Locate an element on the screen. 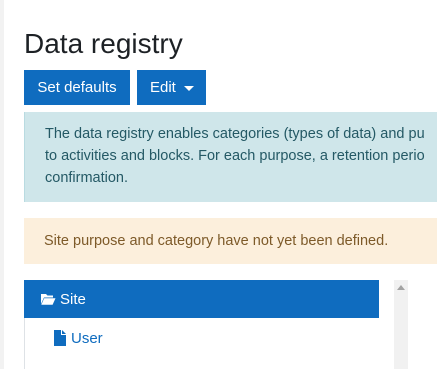  info-alert-line: confirmation. is located at coordinates (87, 178).